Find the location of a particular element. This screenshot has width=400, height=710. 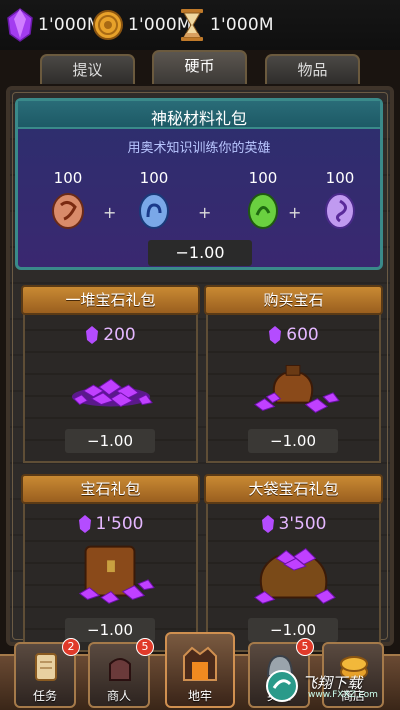

gem-chest-icon is located at coordinates (116, 574).